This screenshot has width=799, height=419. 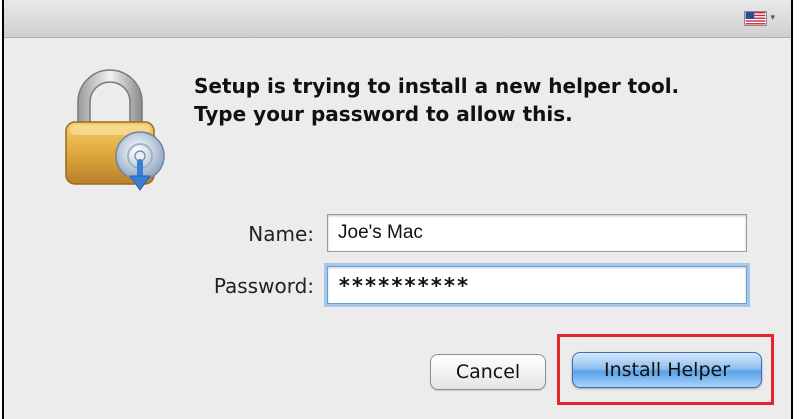 I want to click on input-source-menu: ▾, so click(x=759, y=18).